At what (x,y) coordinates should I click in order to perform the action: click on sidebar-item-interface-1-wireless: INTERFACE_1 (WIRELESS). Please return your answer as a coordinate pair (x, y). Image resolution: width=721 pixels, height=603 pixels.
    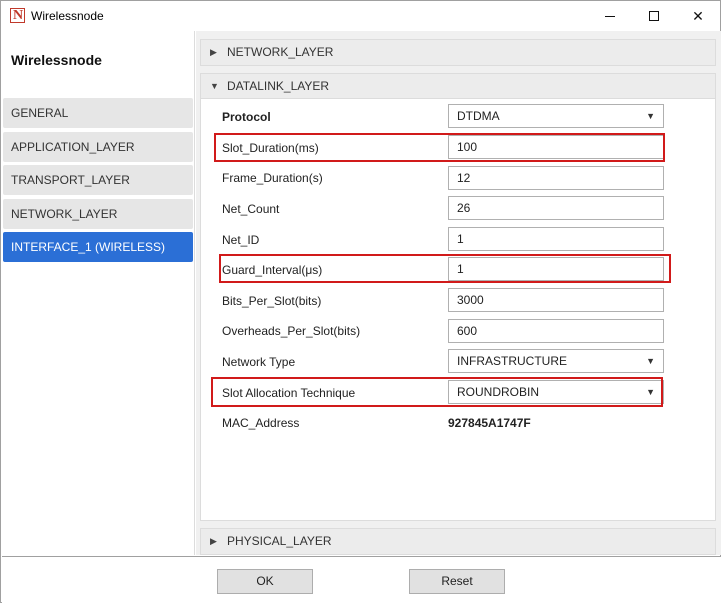
    Looking at the image, I should click on (98, 247).